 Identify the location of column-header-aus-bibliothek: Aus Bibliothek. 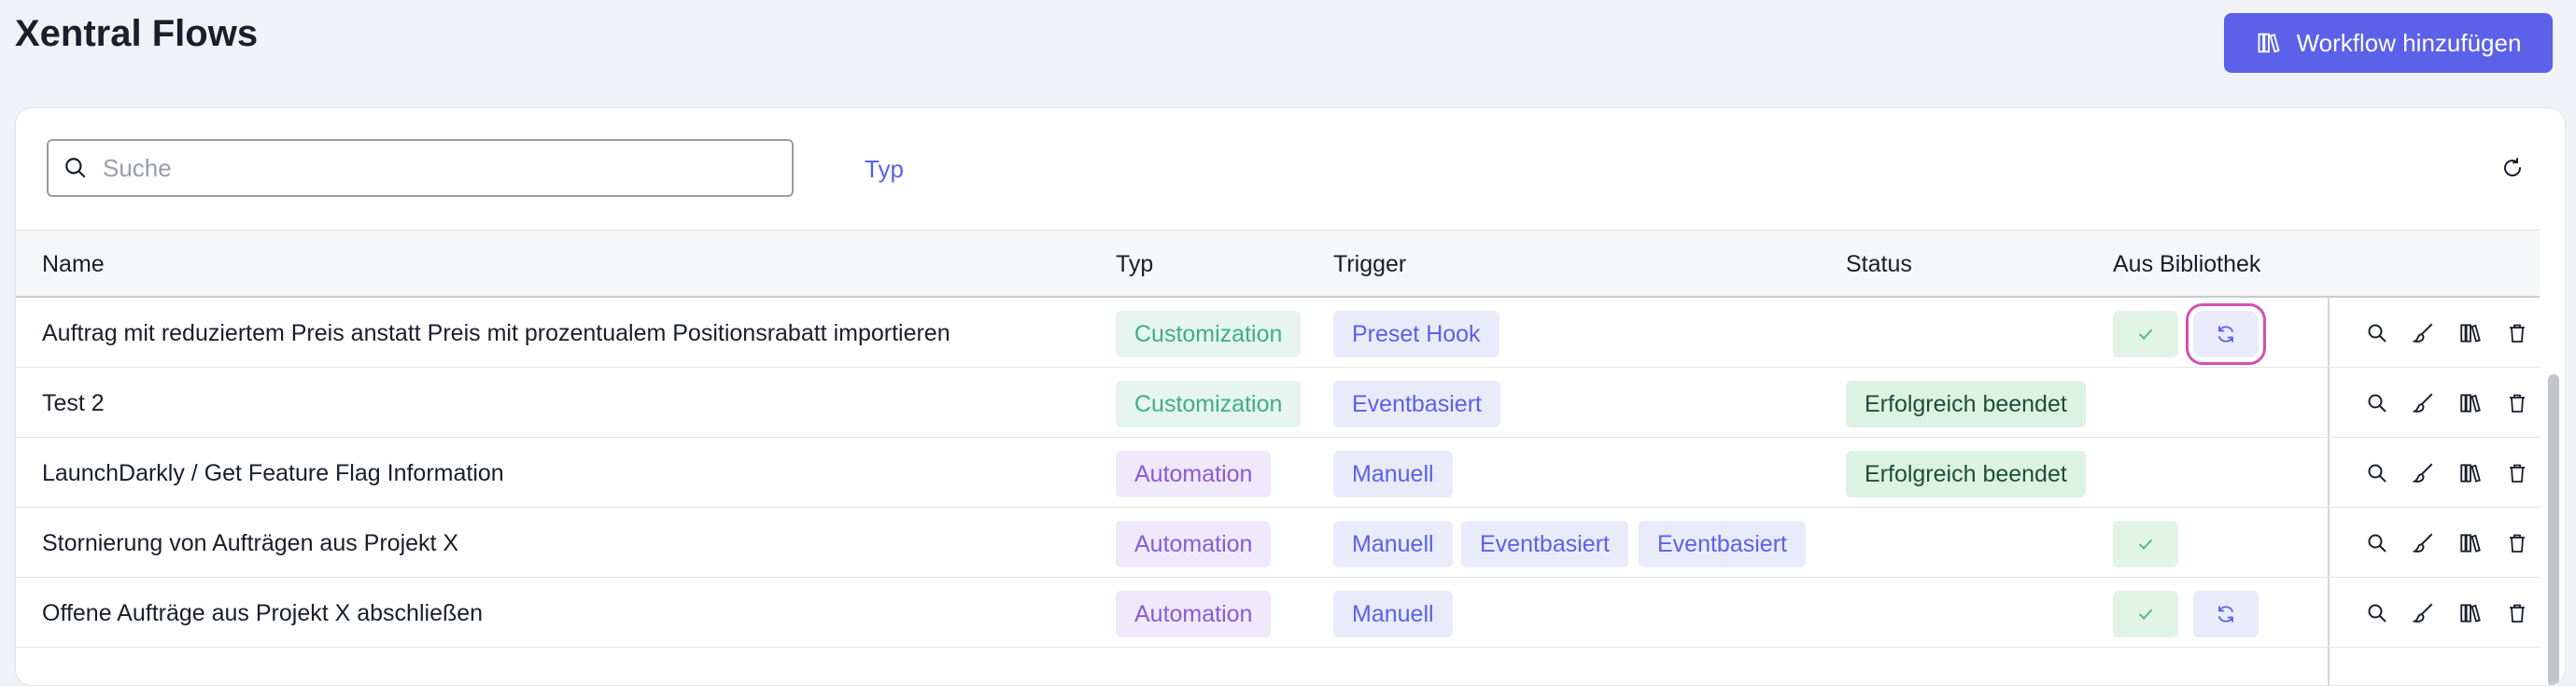
(2186, 264).